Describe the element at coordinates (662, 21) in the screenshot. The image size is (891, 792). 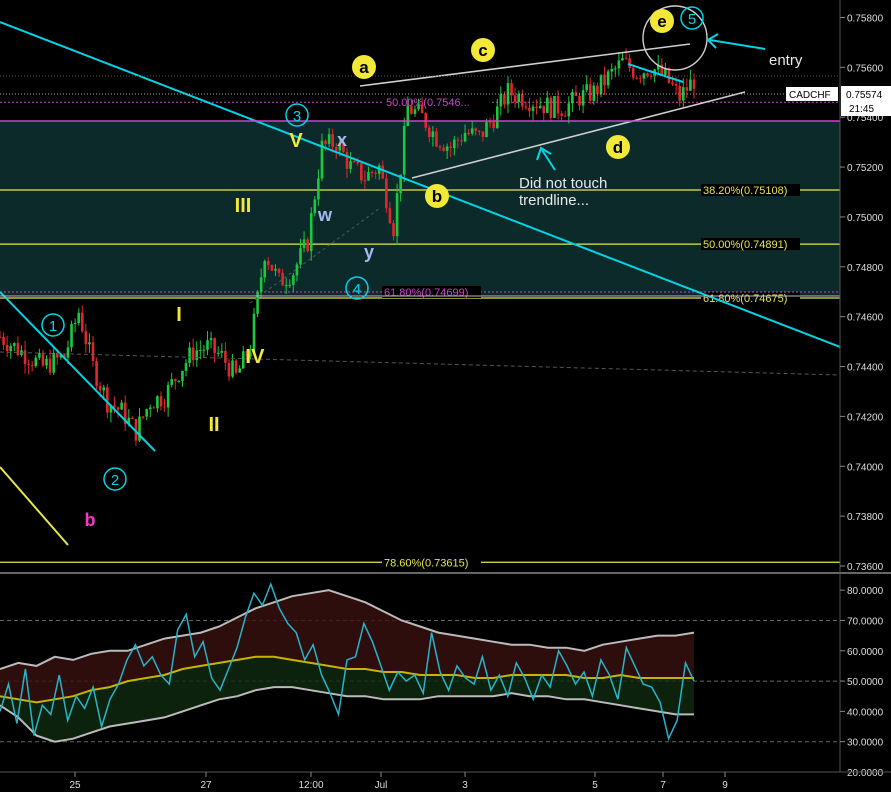
I see `wave-label: e` at that location.